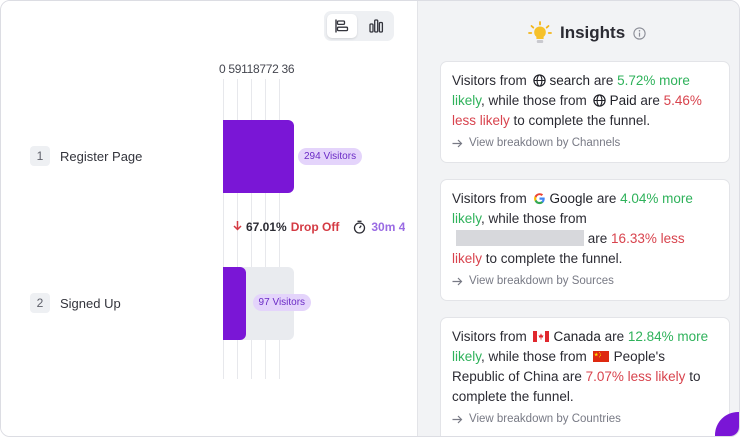  What do you see at coordinates (600, 356) in the screenshot?
I see `china-flag-icon` at bounding box center [600, 356].